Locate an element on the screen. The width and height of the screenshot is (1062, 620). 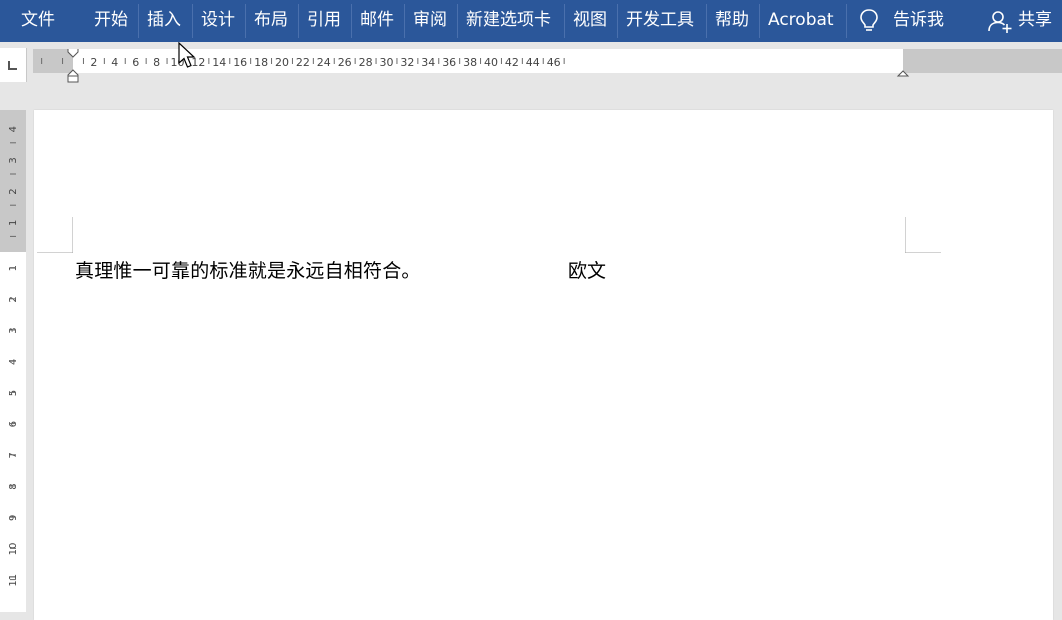
mouse-pointer-icon is located at coordinates (187, 55).